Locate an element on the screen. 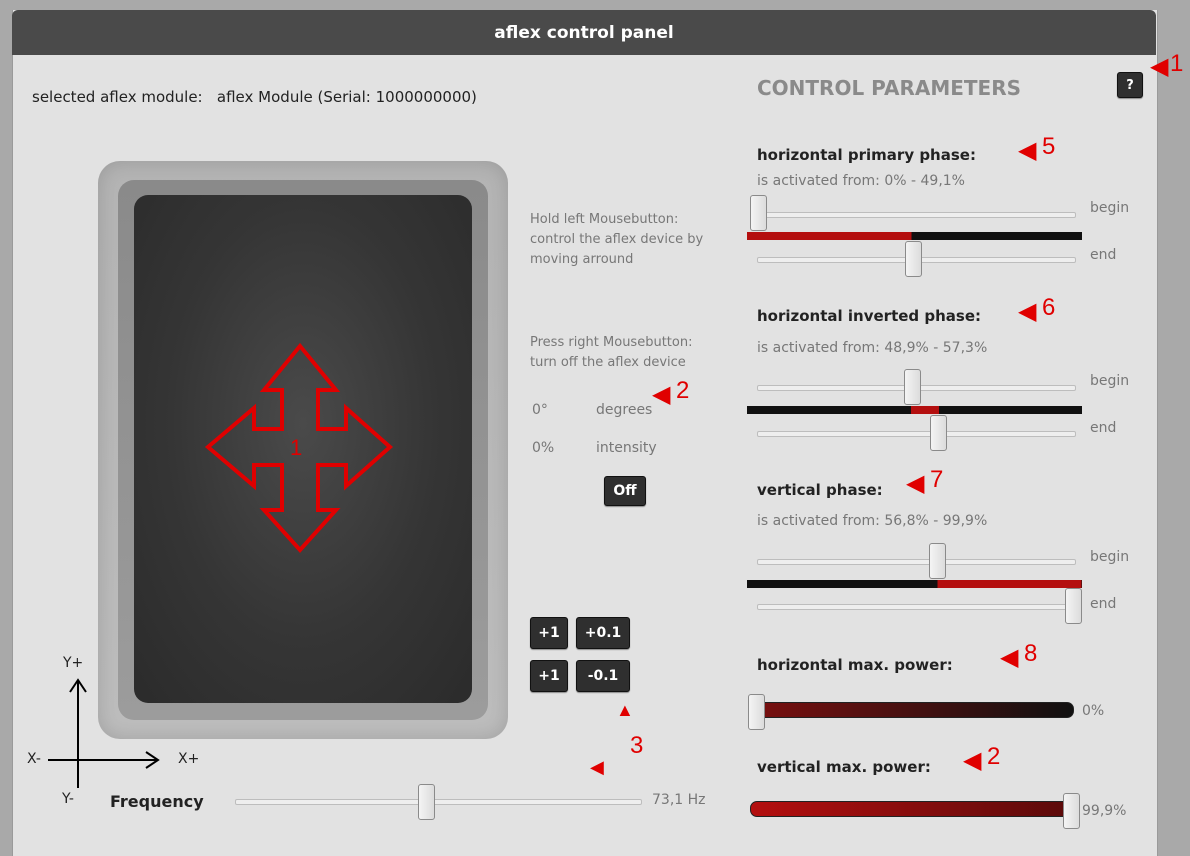 Image resolution: width=1190 pixels, height=856 pixels. v-begin-label: begin is located at coordinates (1110, 557).